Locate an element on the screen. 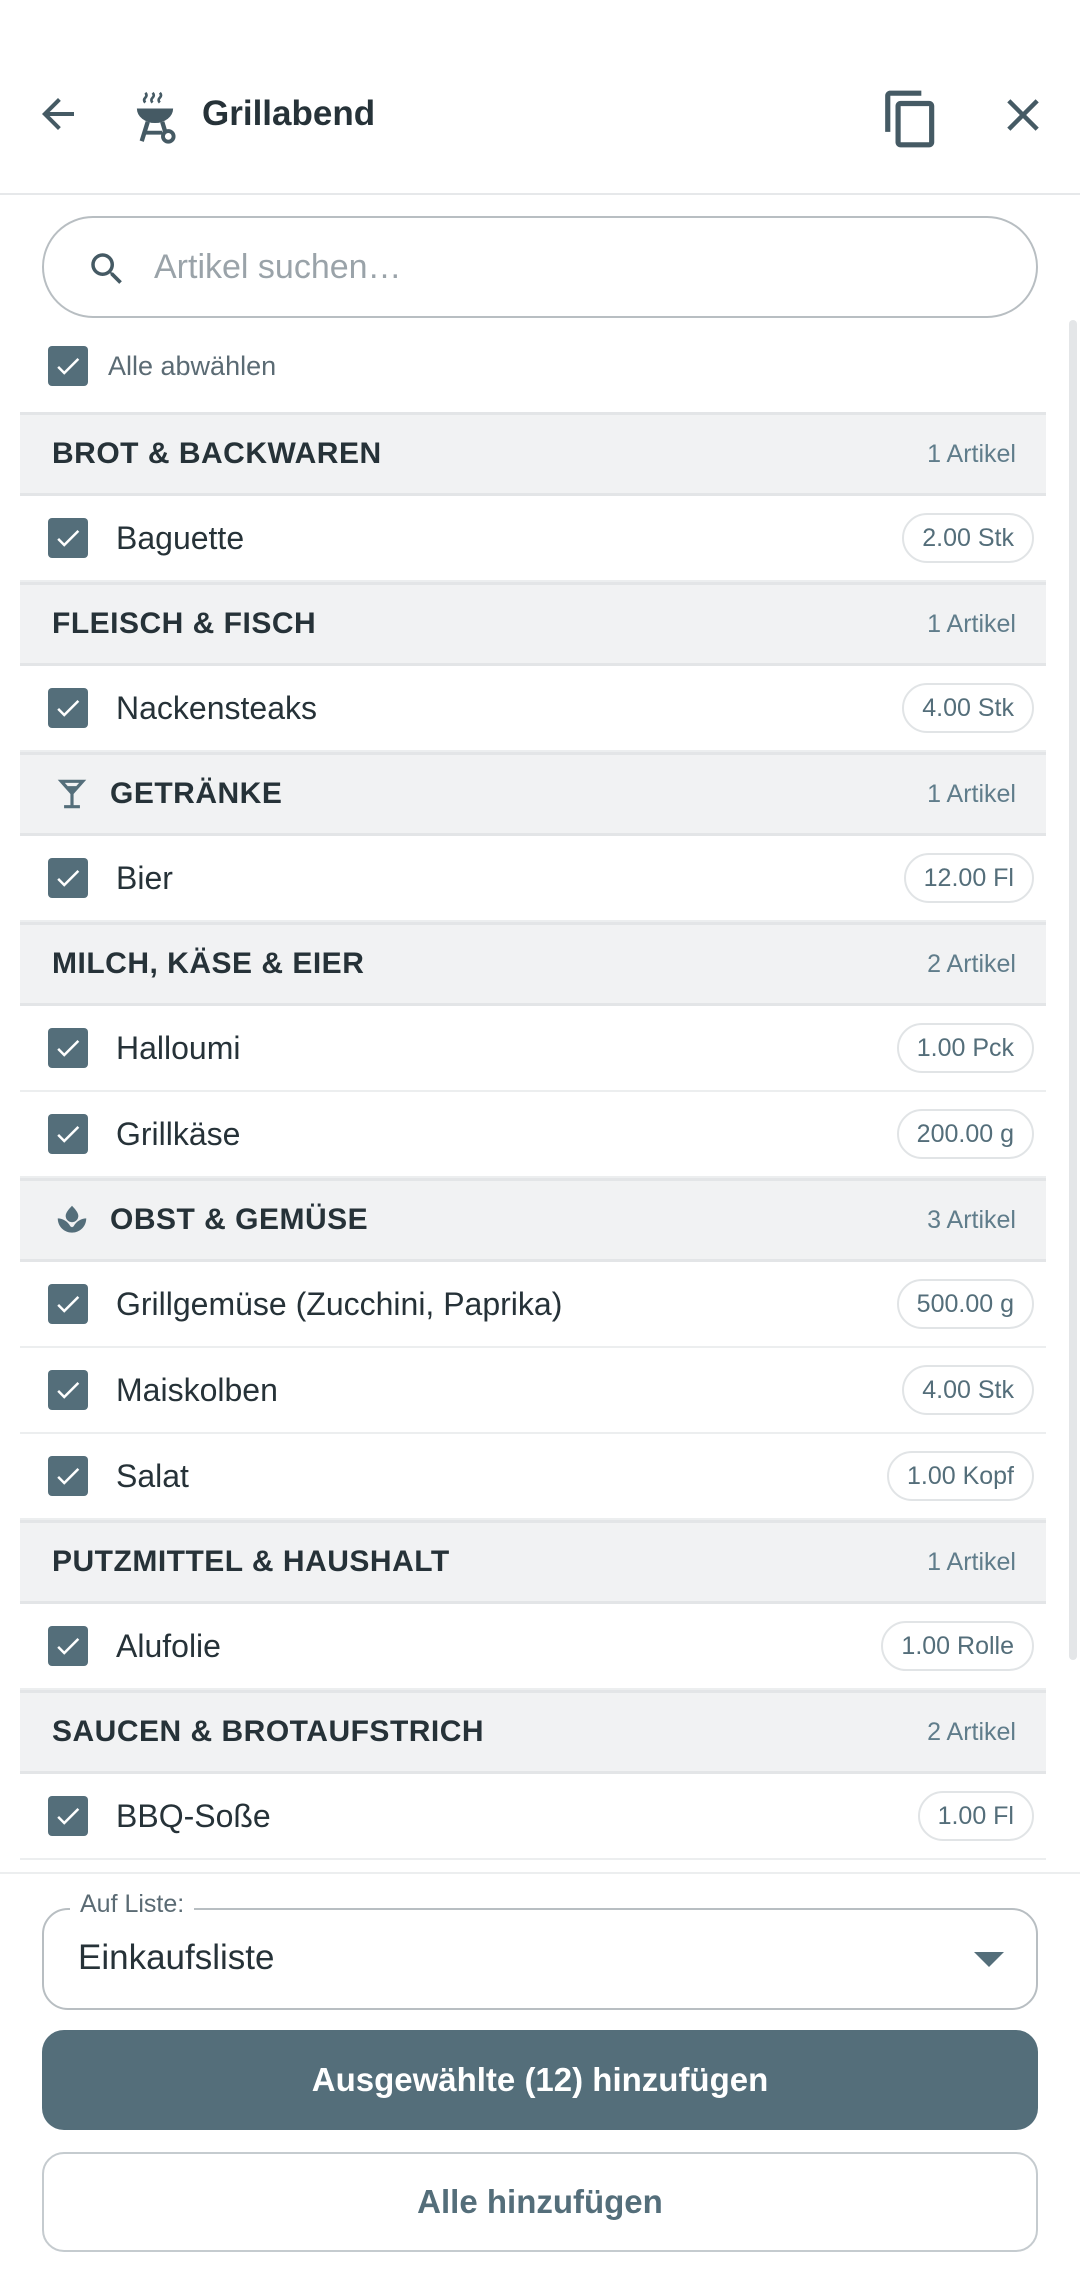  category-name: FLEISCH & FISCH is located at coordinates (184, 623).